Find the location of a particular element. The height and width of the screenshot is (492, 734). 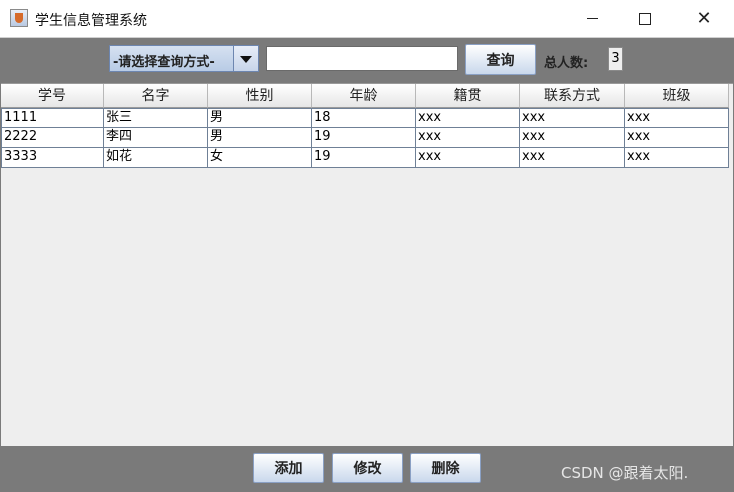

delete-button: 删除 is located at coordinates (445, 468).